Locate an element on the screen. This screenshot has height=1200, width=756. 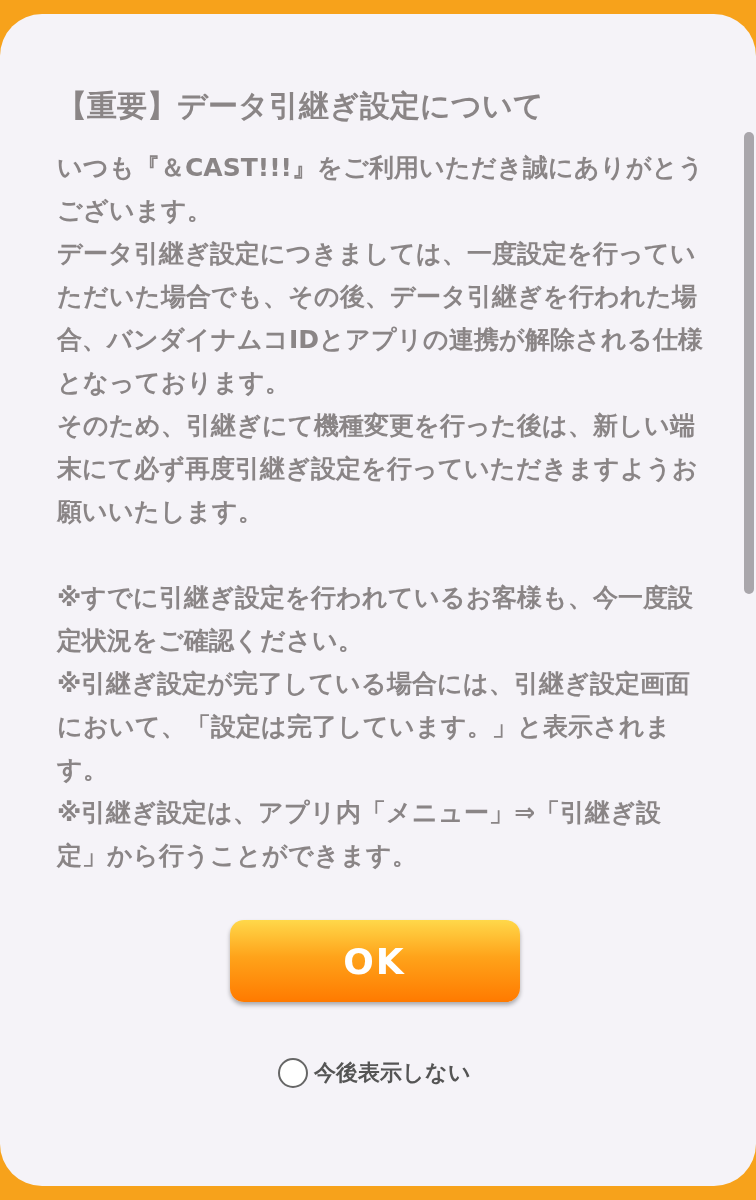
scrollbar is located at coordinates (749, 363).